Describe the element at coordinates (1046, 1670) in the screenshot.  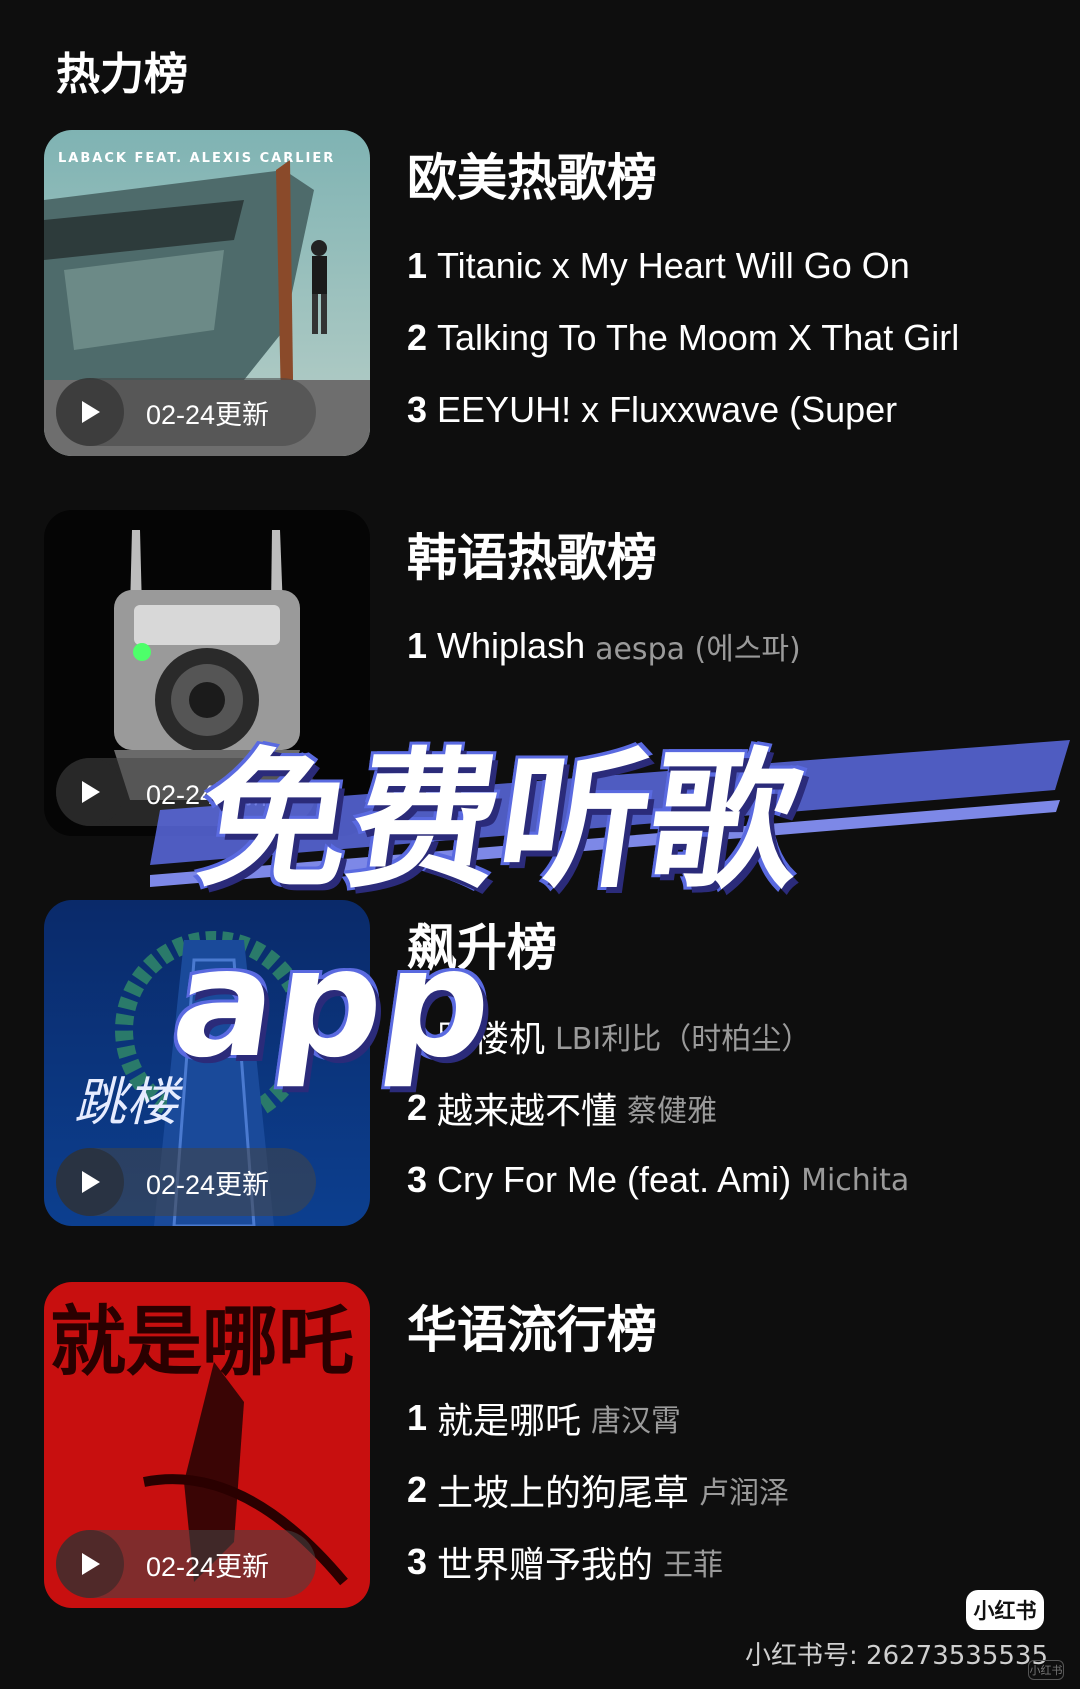
I see `watermark-corner-logo: 小红书` at that location.